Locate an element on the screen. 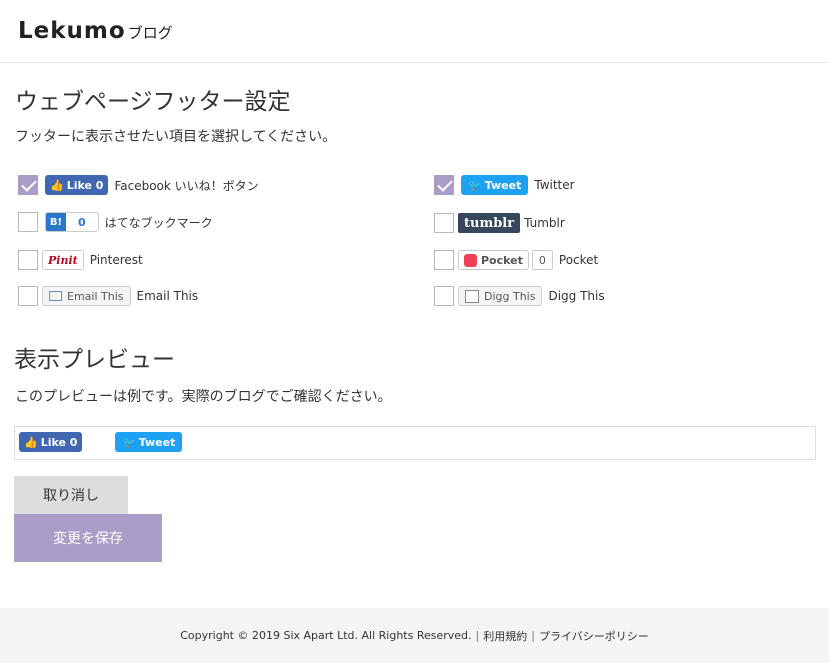 The image size is (829, 663). facebook-label: Facebook いいね！ボタン is located at coordinates (186, 185).